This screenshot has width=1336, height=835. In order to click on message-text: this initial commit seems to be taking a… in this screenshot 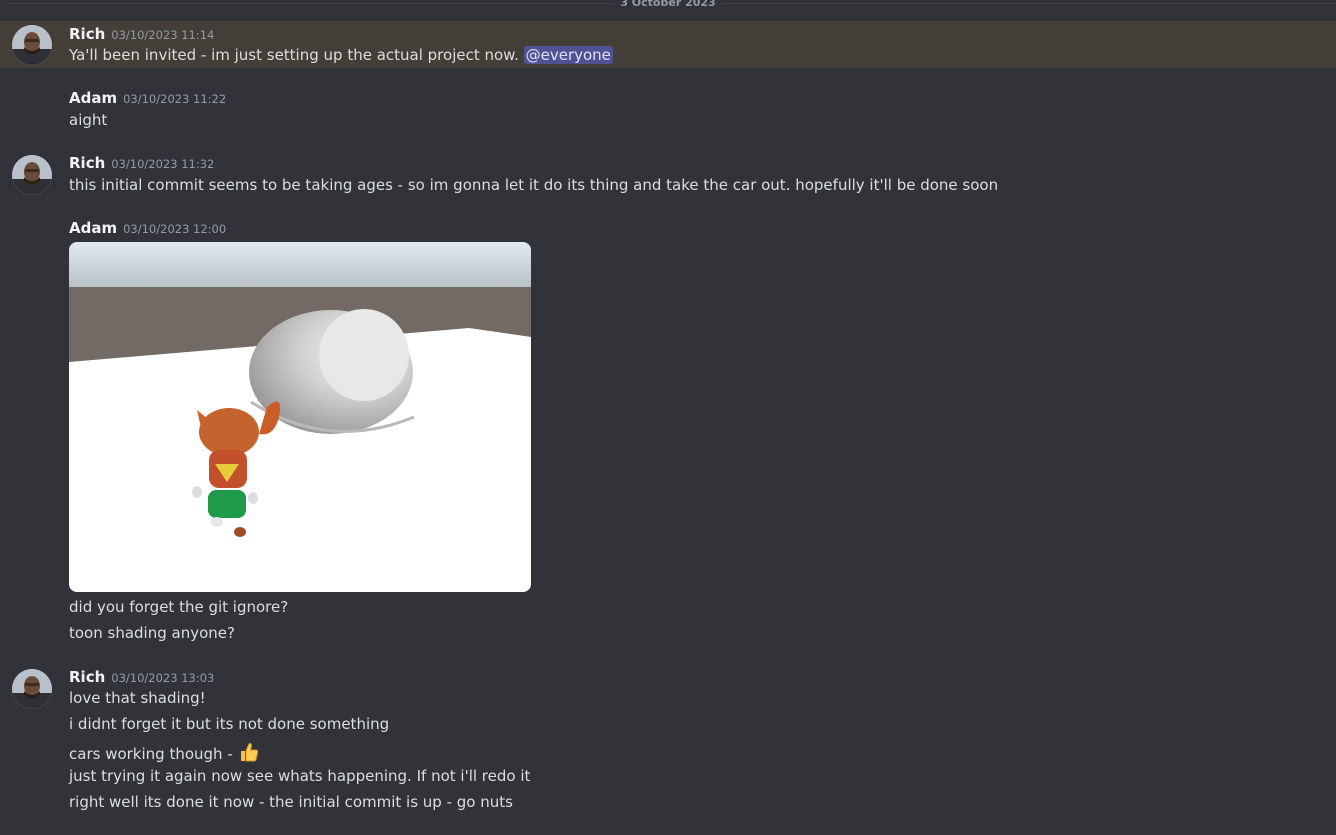, I will do `click(534, 185)`.